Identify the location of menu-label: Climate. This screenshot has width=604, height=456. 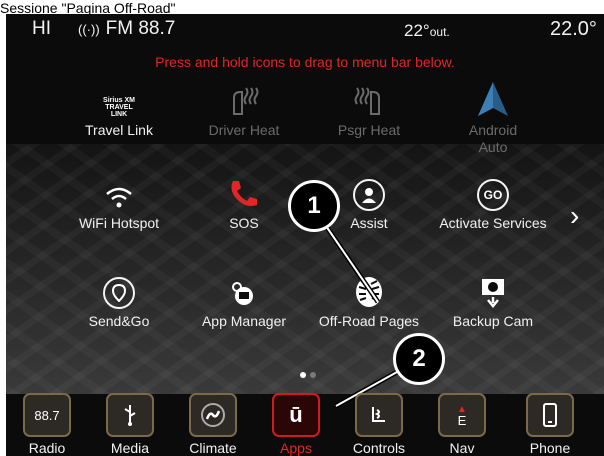
(213, 448).